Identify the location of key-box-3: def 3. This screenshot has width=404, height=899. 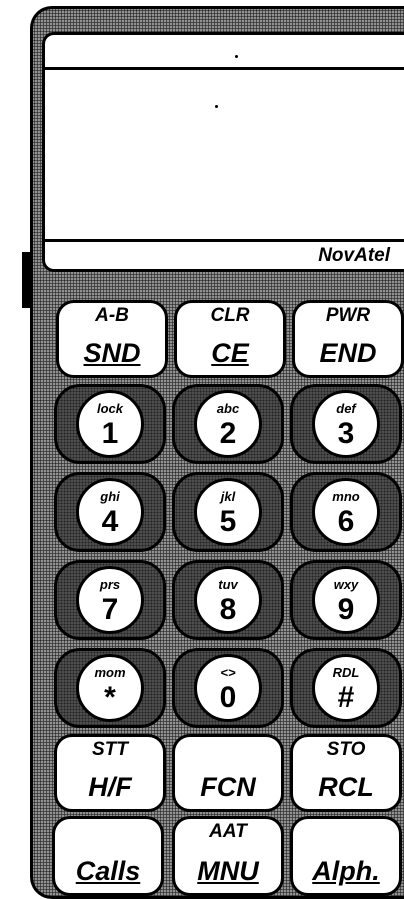
(346, 424).